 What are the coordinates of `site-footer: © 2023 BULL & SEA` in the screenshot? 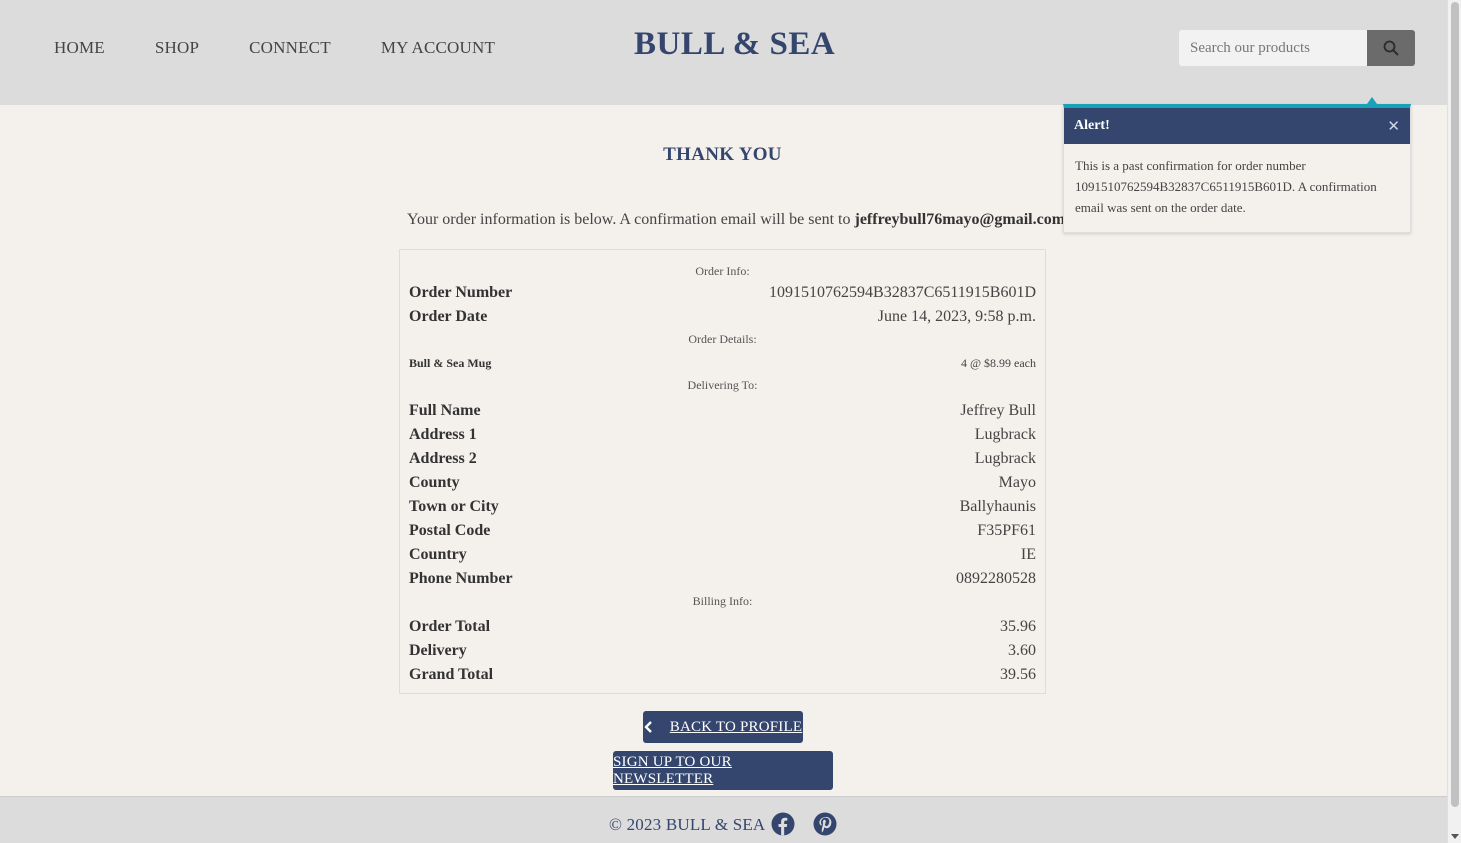 It's located at (723, 819).